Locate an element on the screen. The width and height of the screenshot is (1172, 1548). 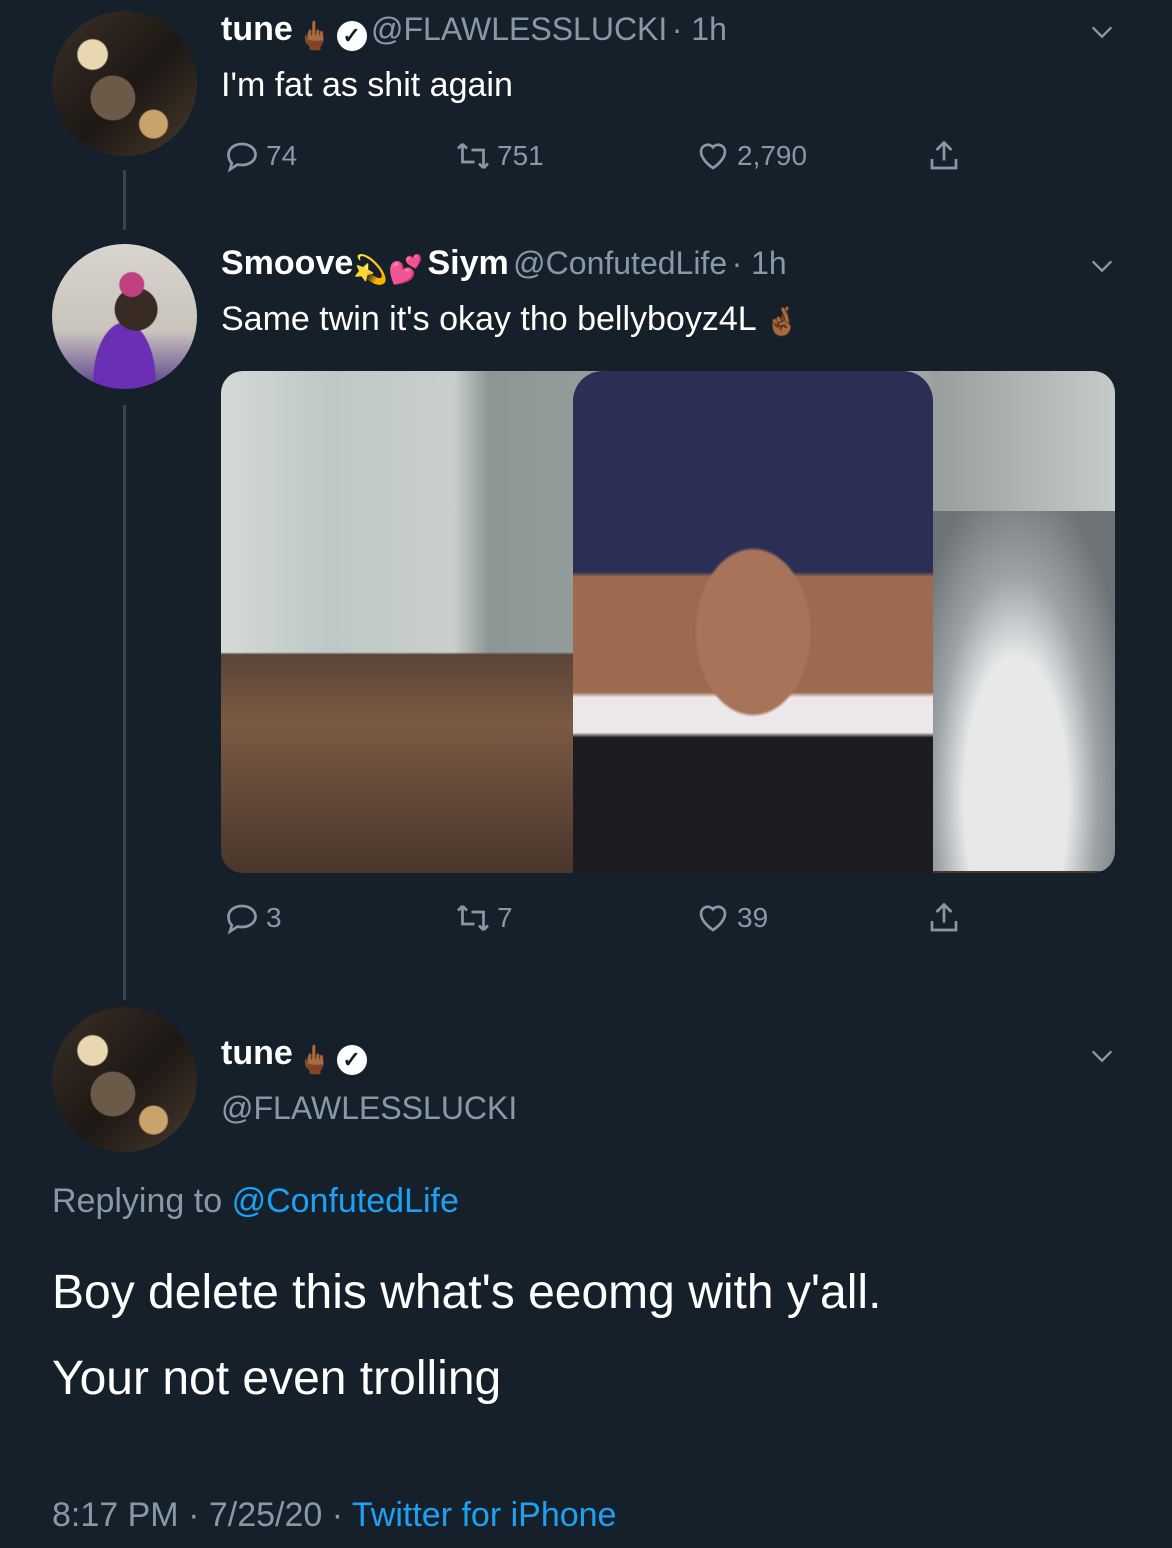
display-name: Smoove is located at coordinates (287, 263).